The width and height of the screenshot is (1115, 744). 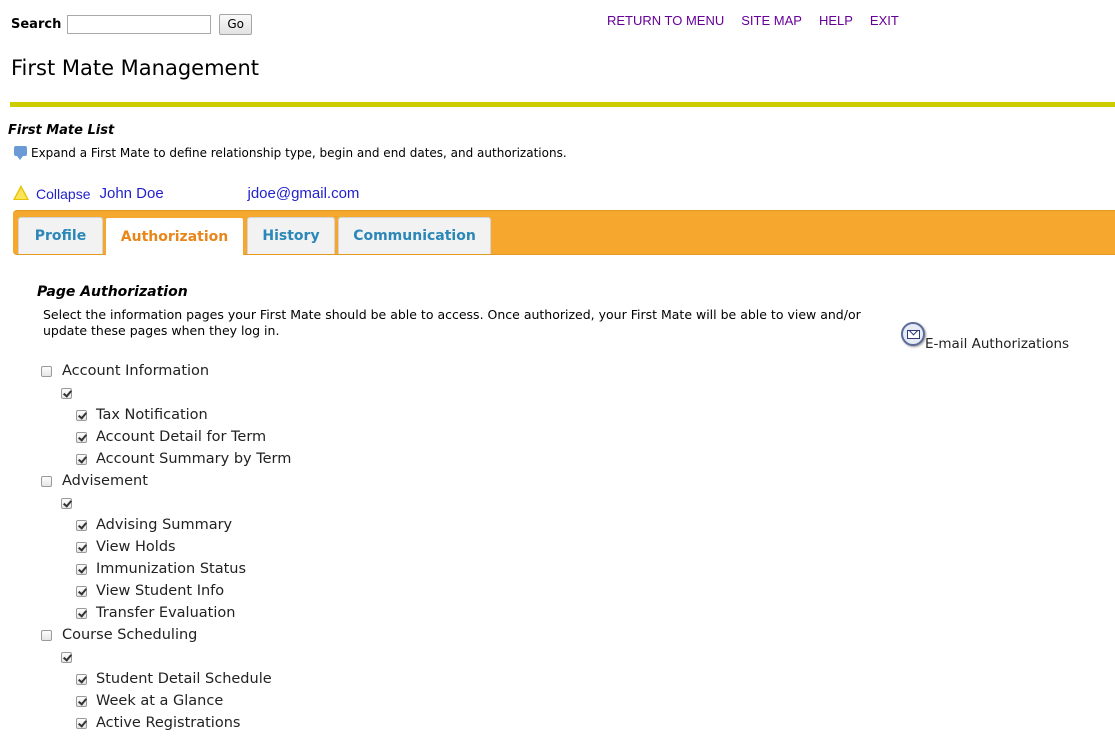 What do you see at coordinates (61, 130) in the screenshot?
I see `first-mate-list-title: First Mate List` at bounding box center [61, 130].